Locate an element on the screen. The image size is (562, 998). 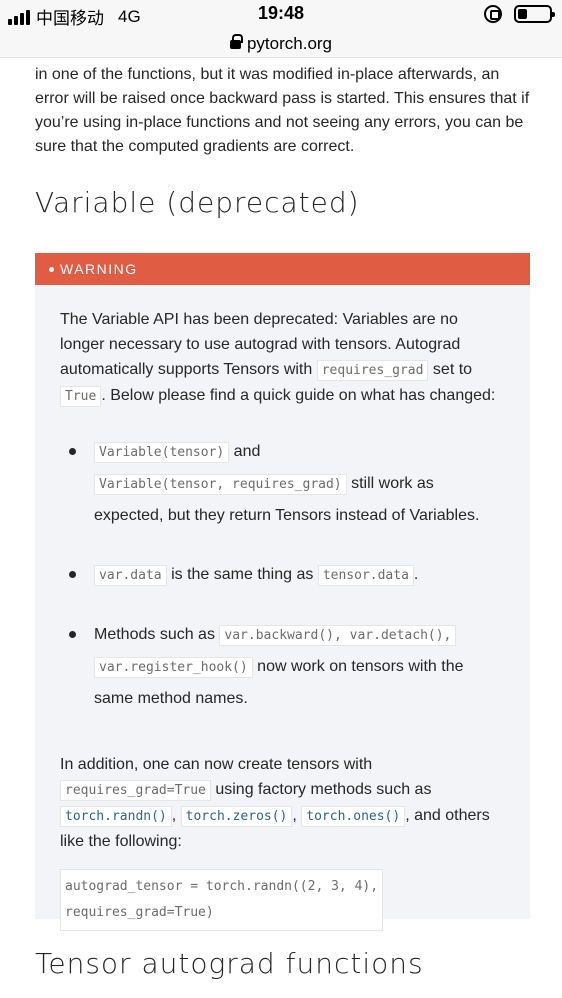
inline-code: True is located at coordinates (81, 396).